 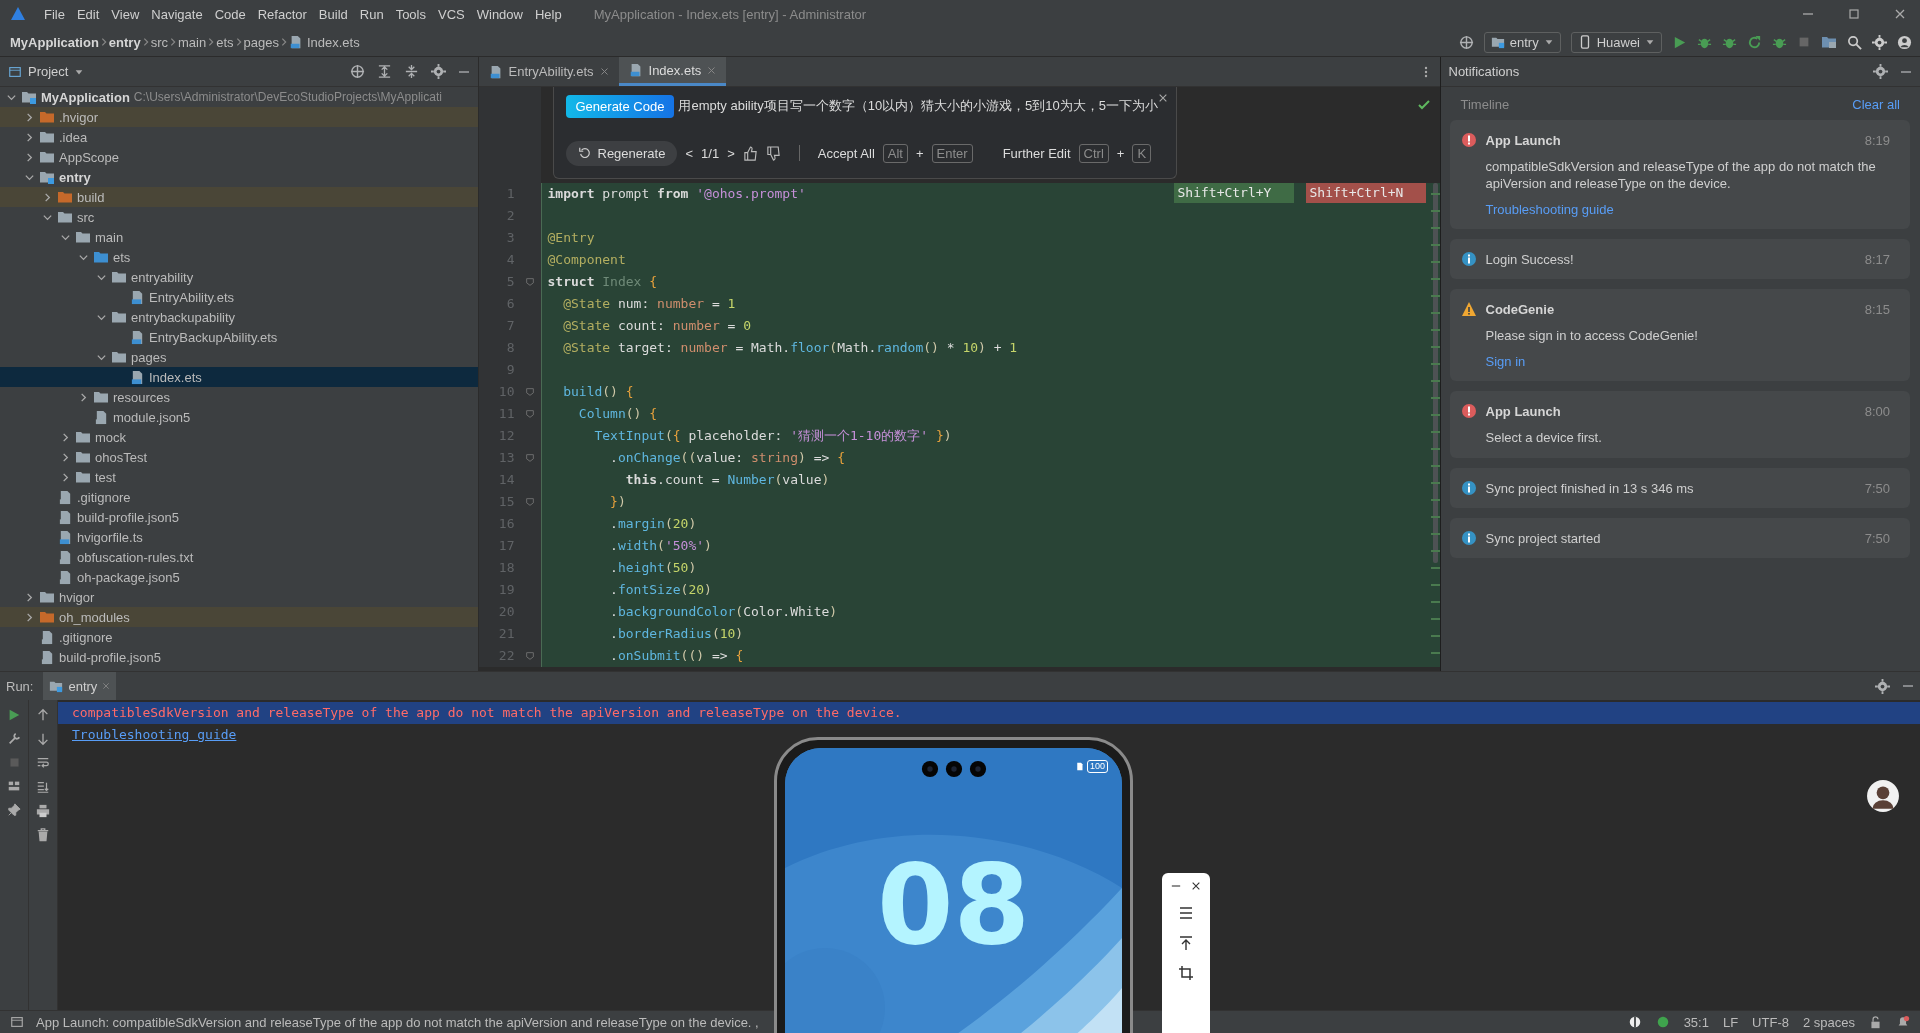 What do you see at coordinates (239, 277) in the screenshot?
I see `tree-item: entryability` at bounding box center [239, 277].